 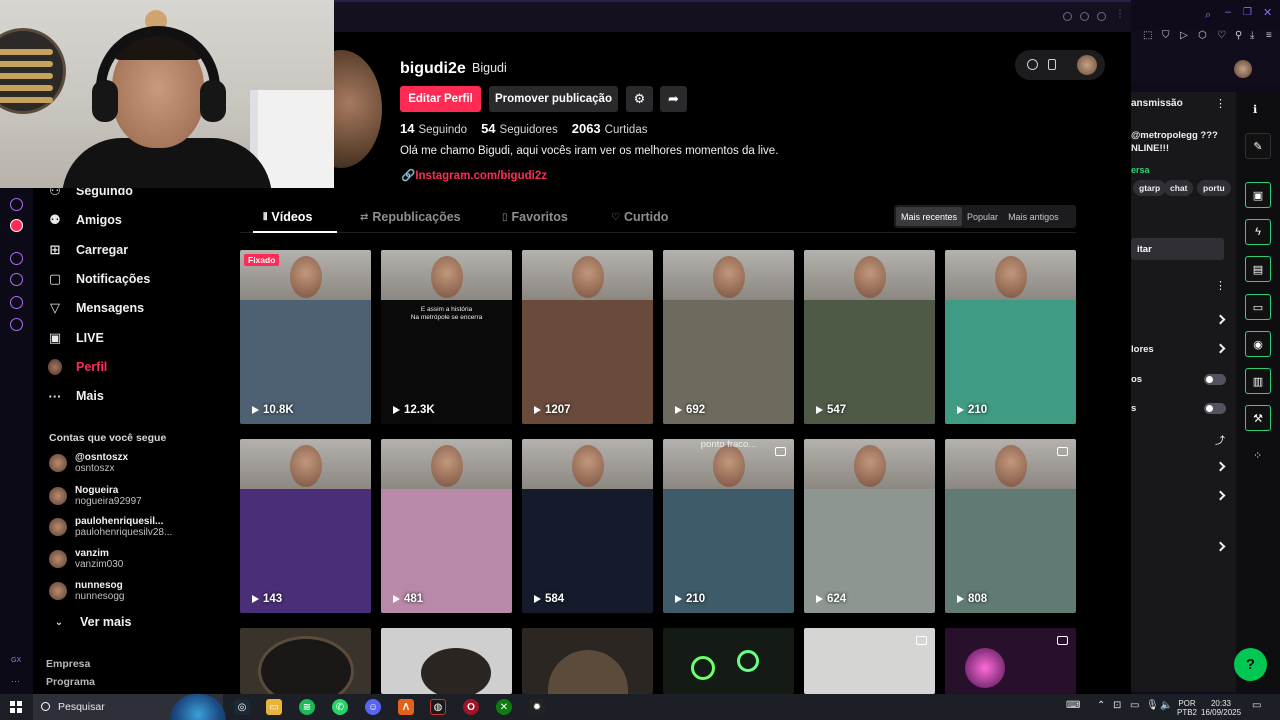 I want to click on app-icon: ◍, so click(x=438, y=707).